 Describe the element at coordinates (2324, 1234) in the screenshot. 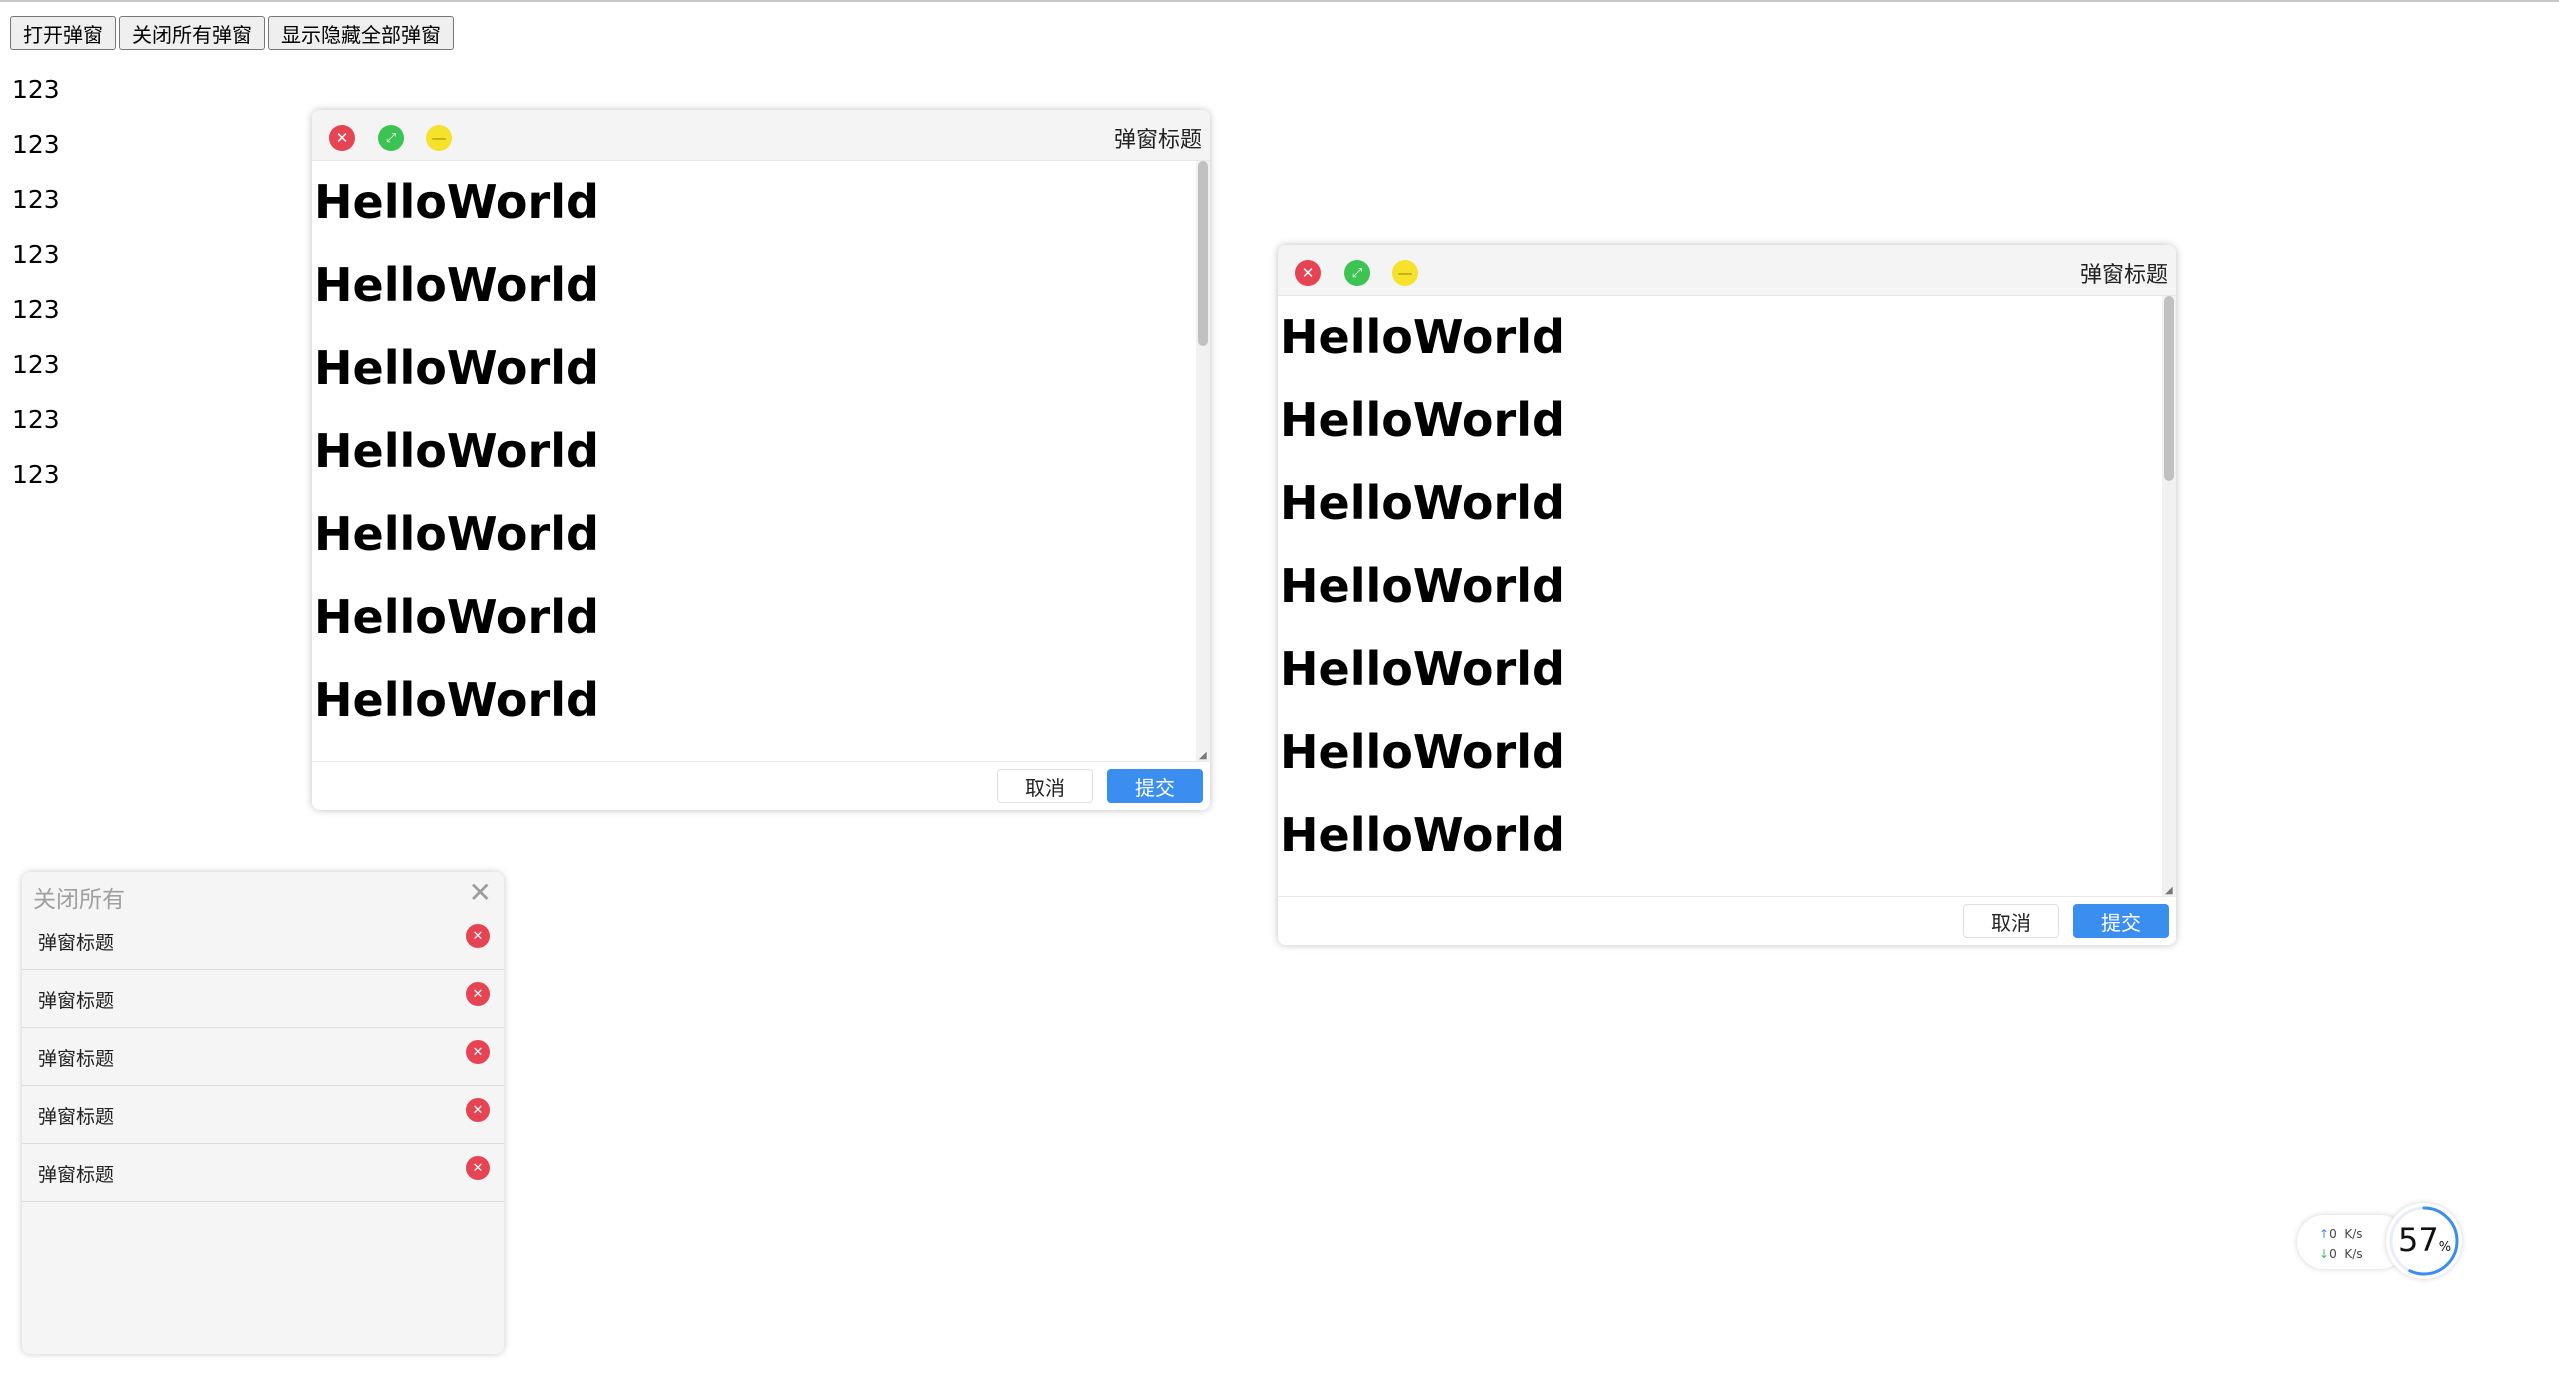

I see `upload-arrow-icon: ↑` at that location.